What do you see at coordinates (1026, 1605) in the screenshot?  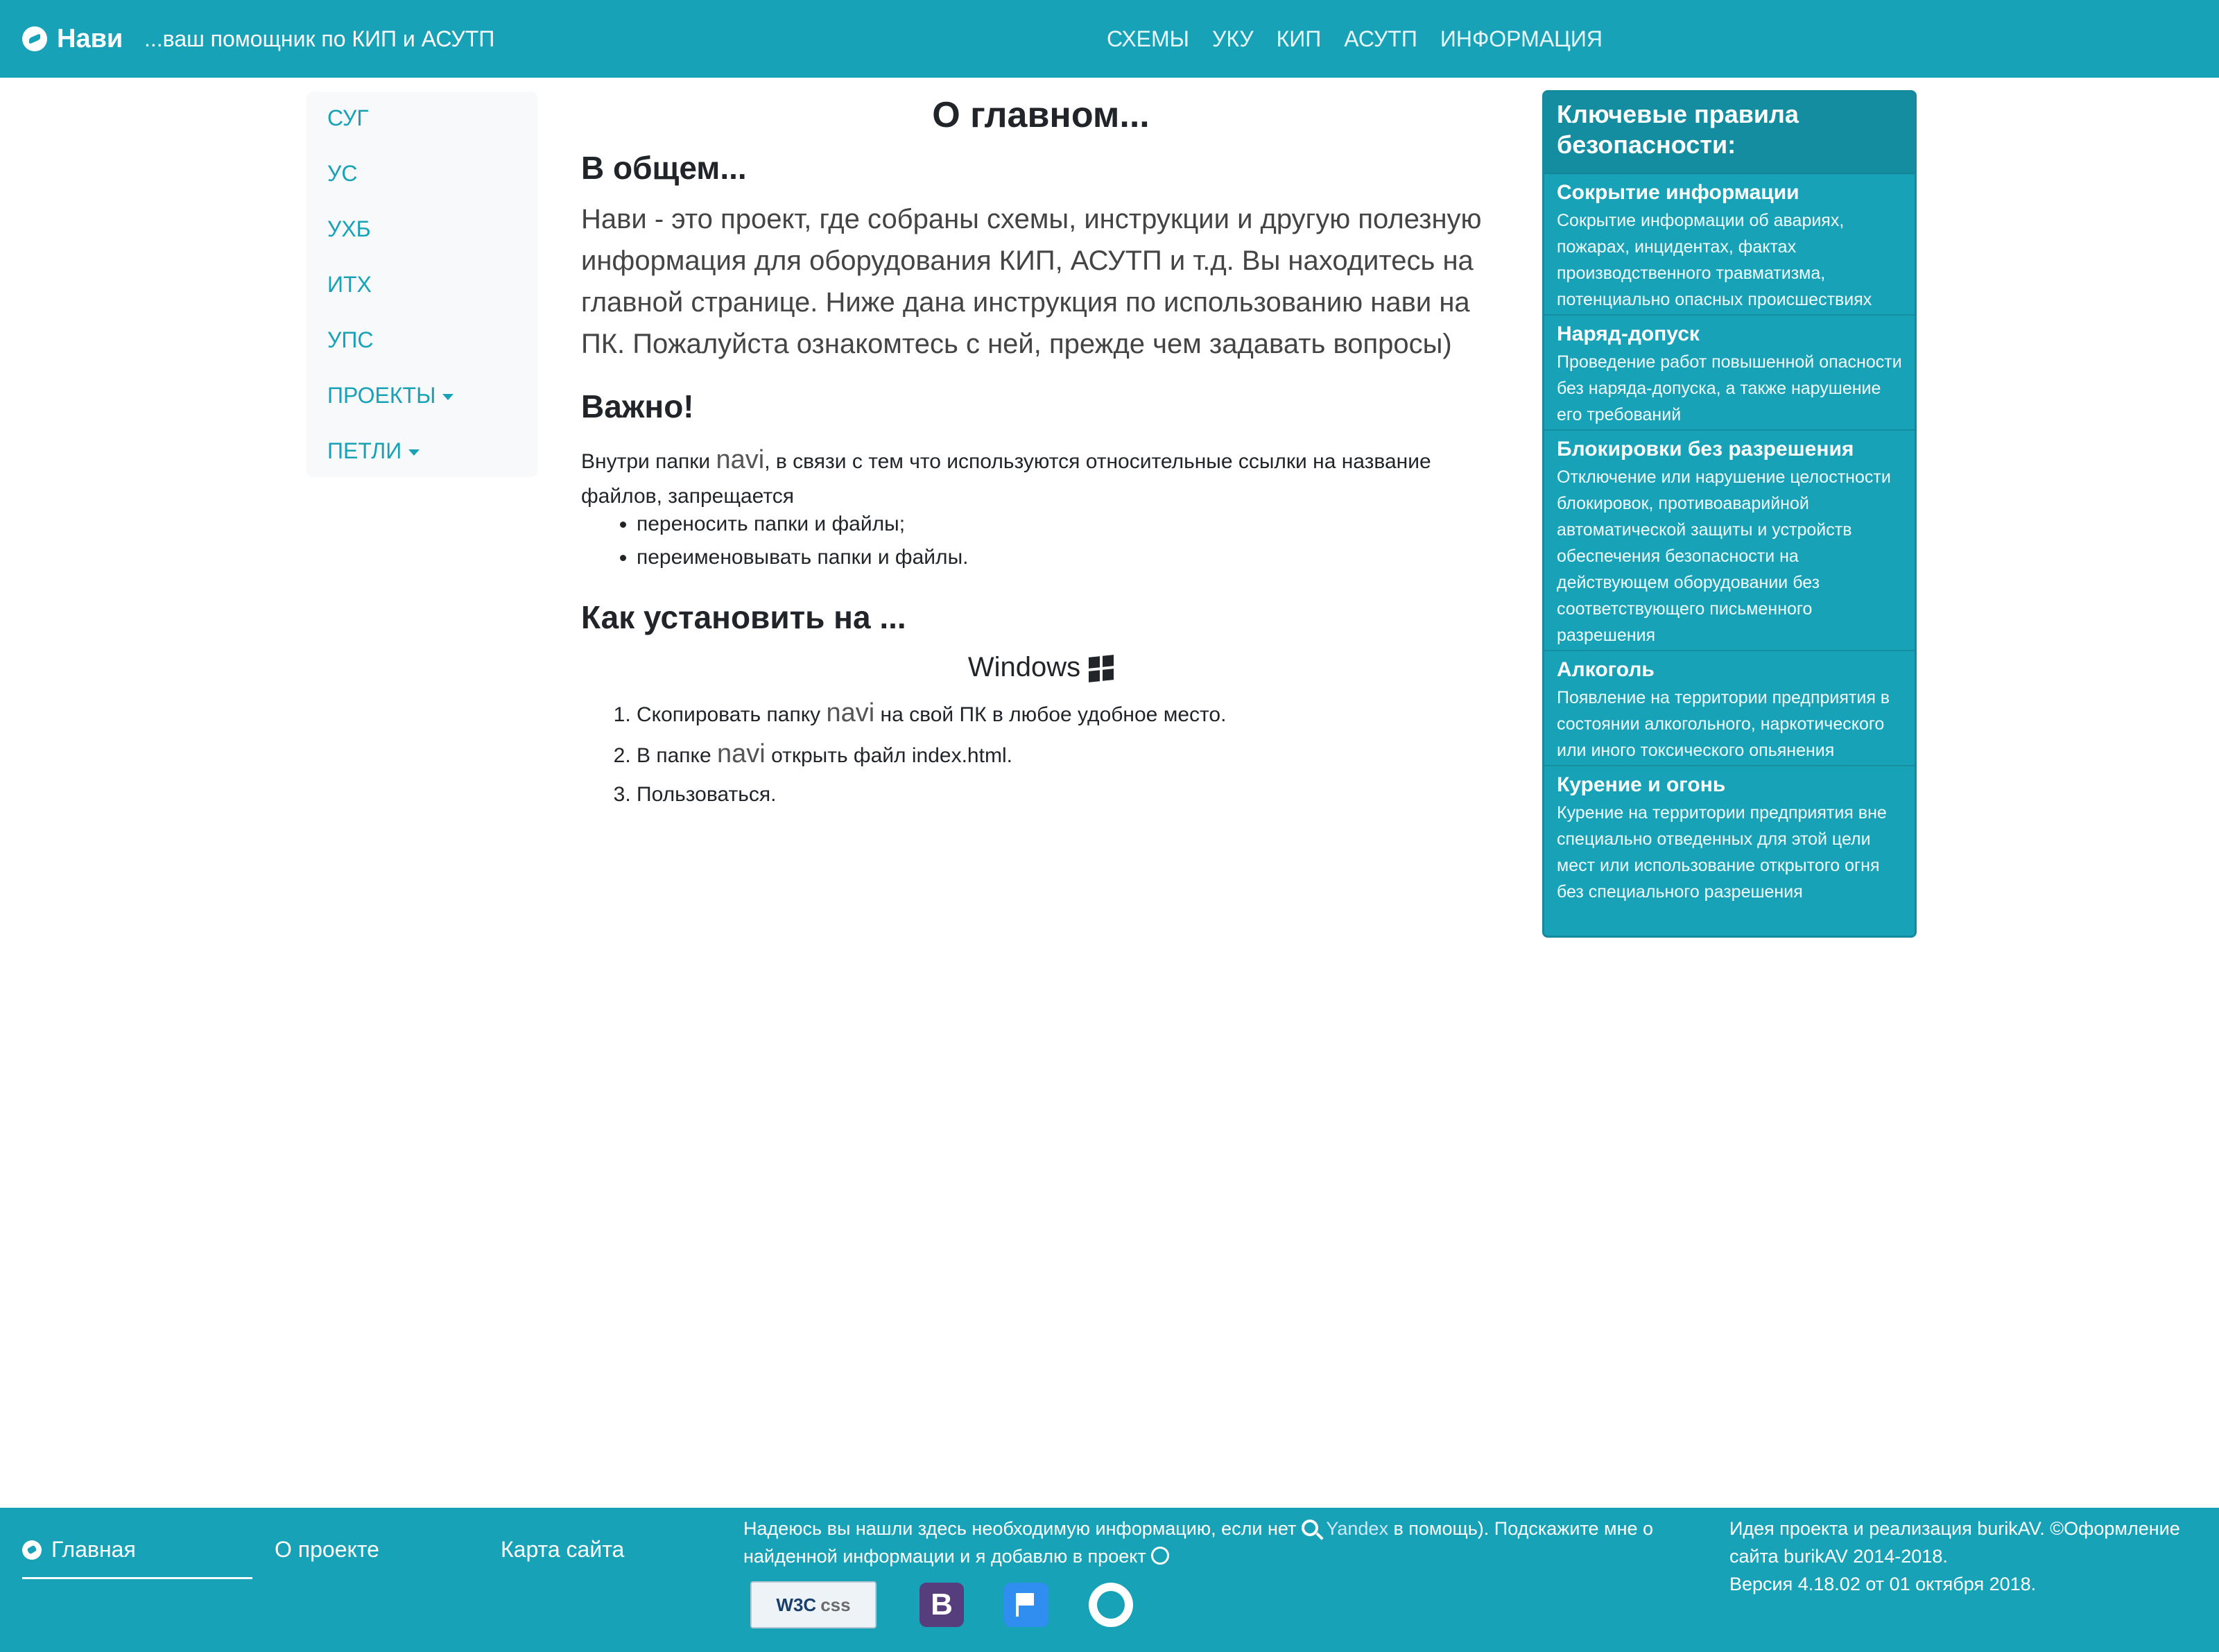 I see `flag-icon` at bounding box center [1026, 1605].